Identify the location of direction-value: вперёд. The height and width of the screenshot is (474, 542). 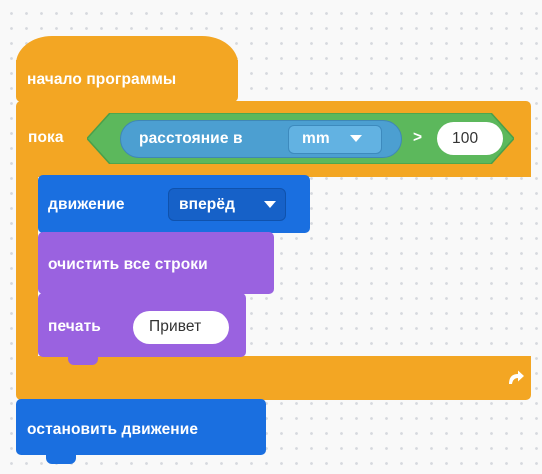
(207, 204).